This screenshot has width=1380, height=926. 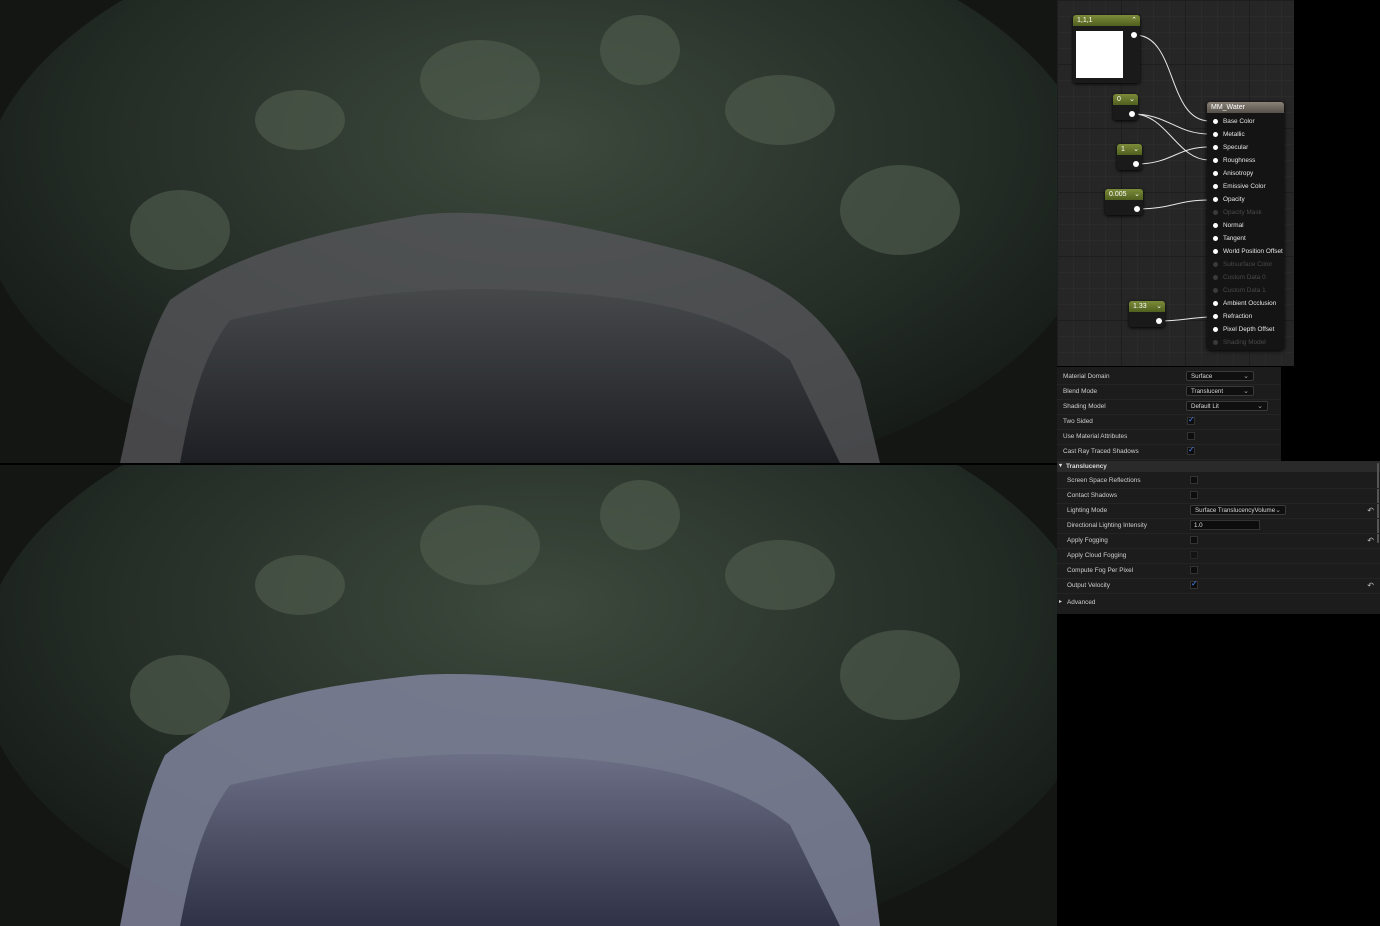 What do you see at coordinates (1194, 540) in the screenshot?
I see `apply-fogging-checkbox` at bounding box center [1194, 540].